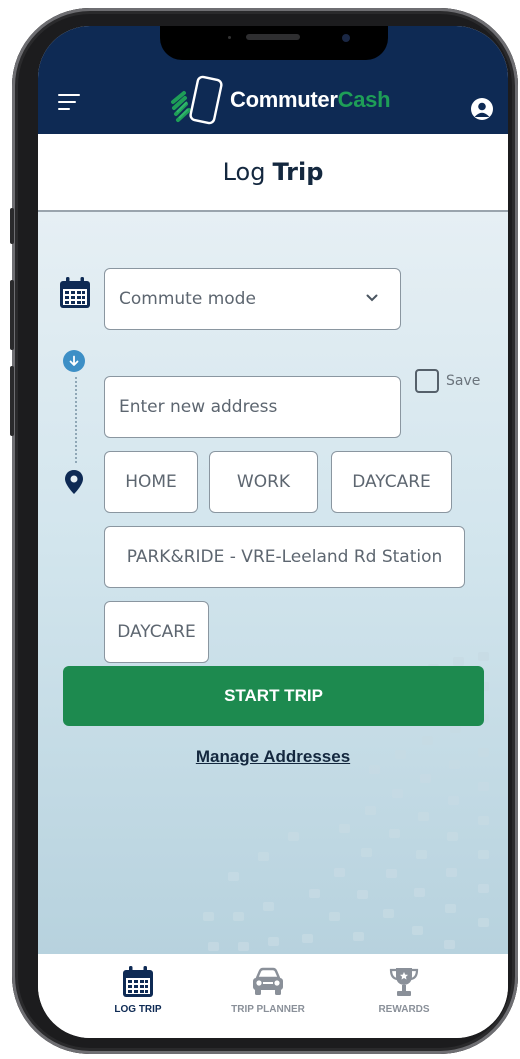  Describe the element at coordinates (244, 172) in the screenshot. I see `page-title-regular: Log` at that location.